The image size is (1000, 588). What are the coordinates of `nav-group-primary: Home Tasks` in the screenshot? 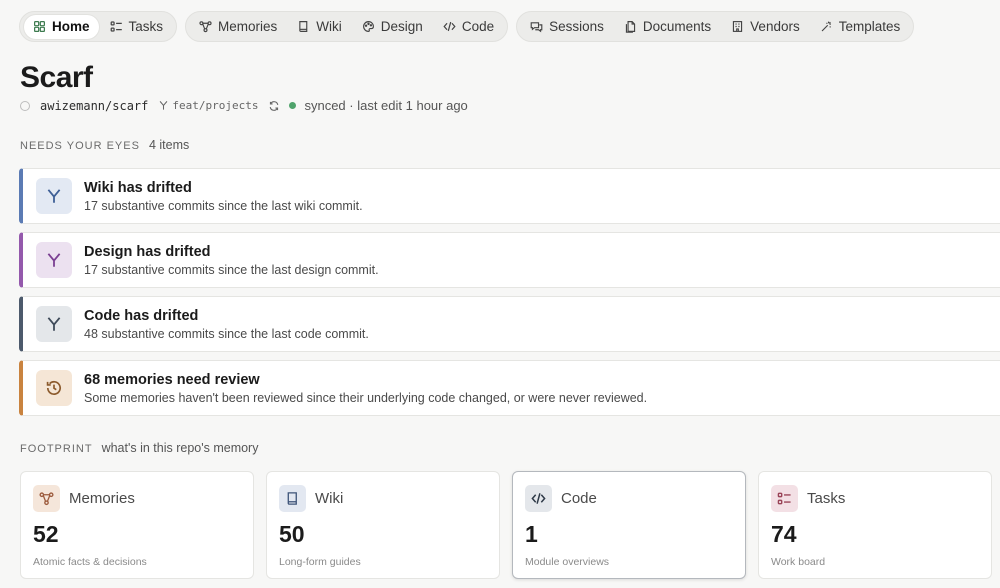 It's located at (98, 26).